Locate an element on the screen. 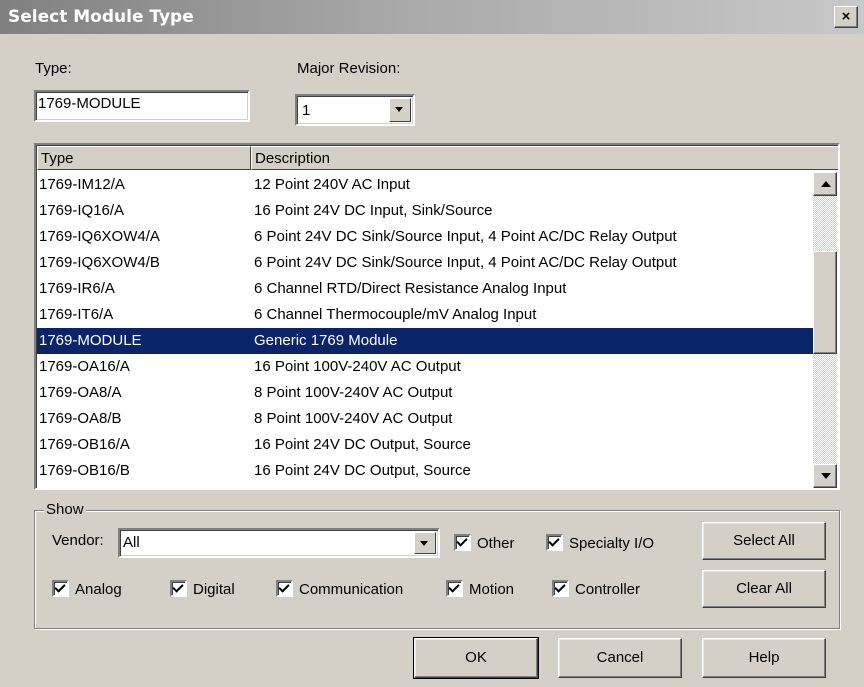 This screenshot has width=864, height=687. row-type: 1769-IM12/A is located at coordinates (82, 184).